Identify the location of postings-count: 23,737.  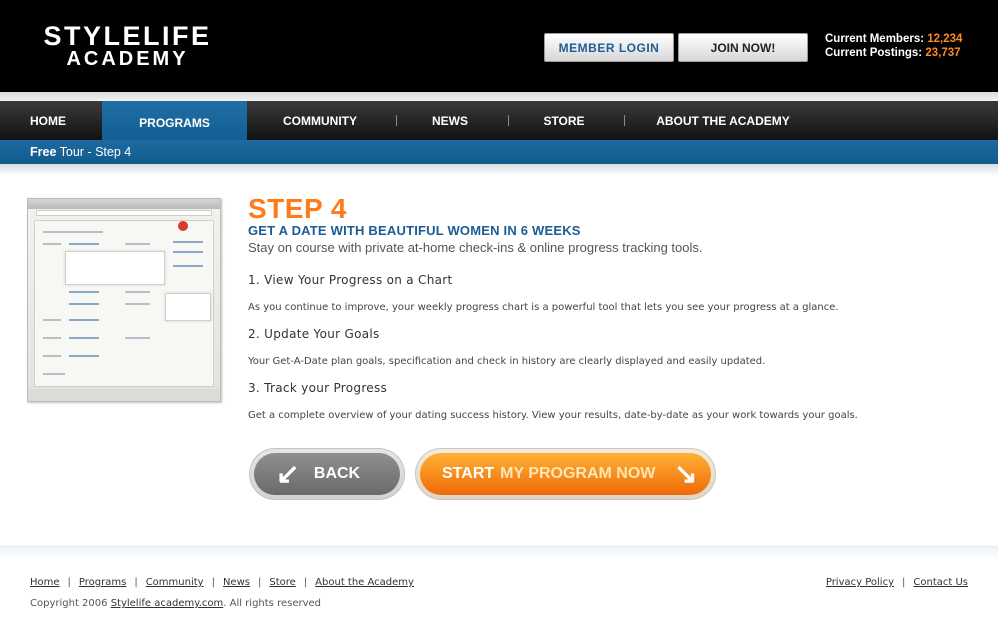
(943, 53).